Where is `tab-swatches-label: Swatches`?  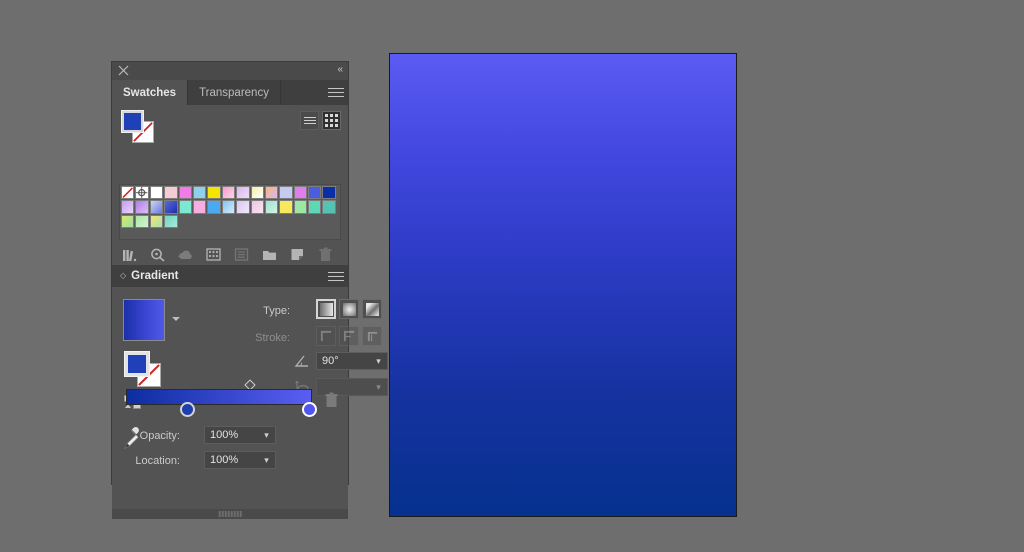 tab-swatches-label: Swatches is located at coordinates (150, 92).